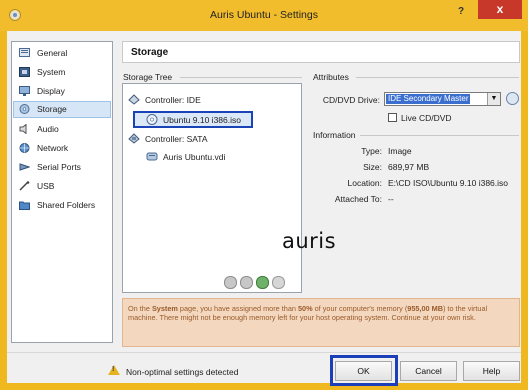 This screenshot has height=390, width=528. I want to click on storage-icon, so click(24, 109).